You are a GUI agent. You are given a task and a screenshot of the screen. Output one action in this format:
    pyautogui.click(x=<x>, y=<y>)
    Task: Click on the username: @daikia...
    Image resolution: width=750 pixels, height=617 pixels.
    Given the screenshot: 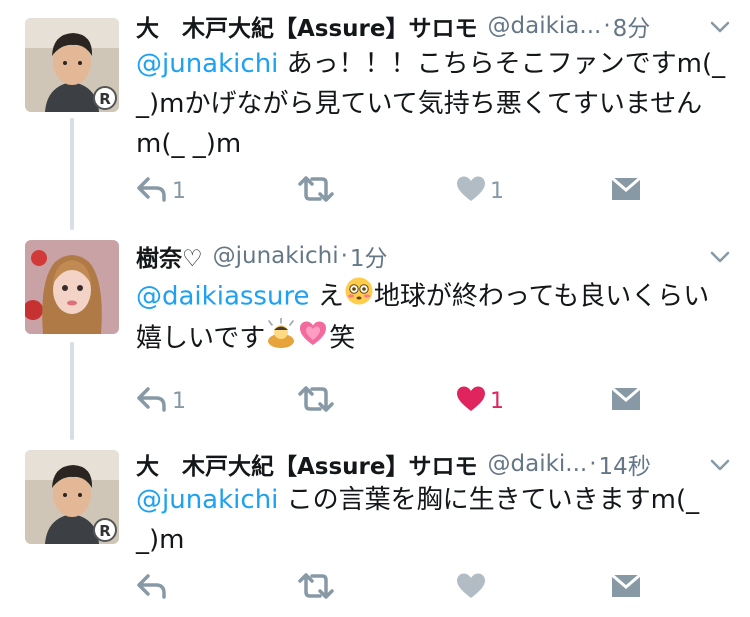 What is the action you would take?
    pyautogui.click(x=545, y=26)
    